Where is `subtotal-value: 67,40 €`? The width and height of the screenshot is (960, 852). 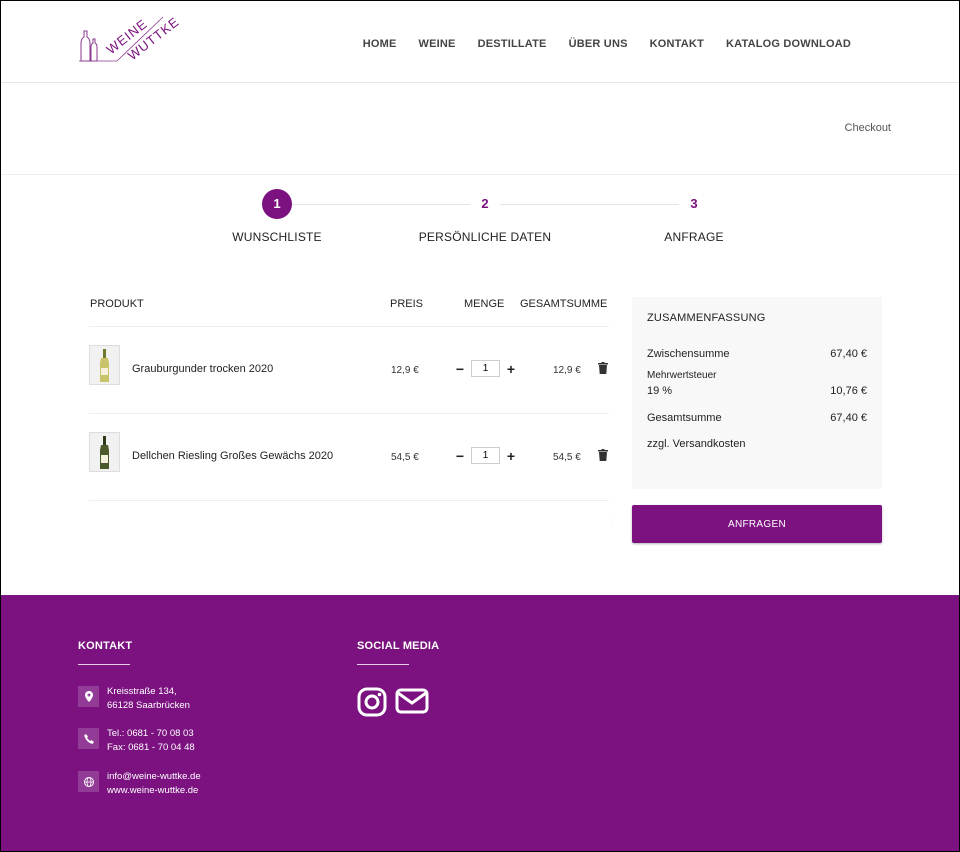 subtotal-value: 67,40 € is located at coordinates (848, 354).